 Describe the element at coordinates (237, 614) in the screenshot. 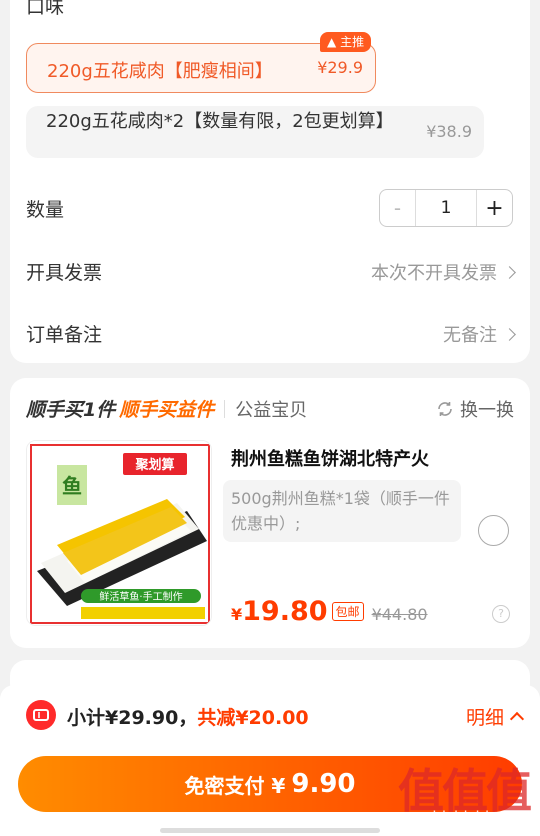

I see `price-symbol: ¥` at that location.